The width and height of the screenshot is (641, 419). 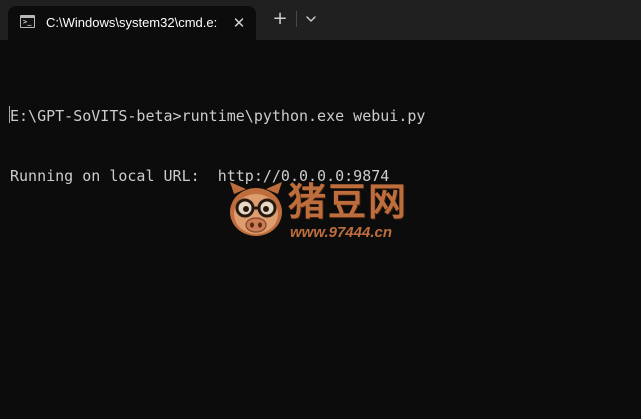 I want to click on watermark-url: www.97444.cn, so click(x=341, y=232).